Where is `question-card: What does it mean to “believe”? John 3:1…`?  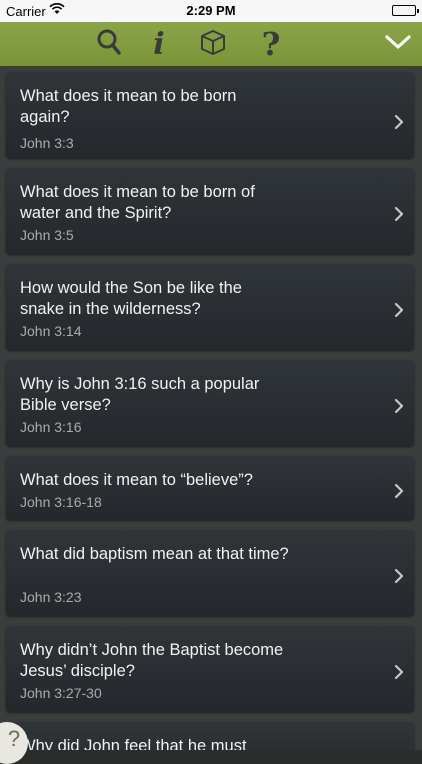 question-card: What does it mean to “believe”? John 3:1… is located at coordinates (210, 488).